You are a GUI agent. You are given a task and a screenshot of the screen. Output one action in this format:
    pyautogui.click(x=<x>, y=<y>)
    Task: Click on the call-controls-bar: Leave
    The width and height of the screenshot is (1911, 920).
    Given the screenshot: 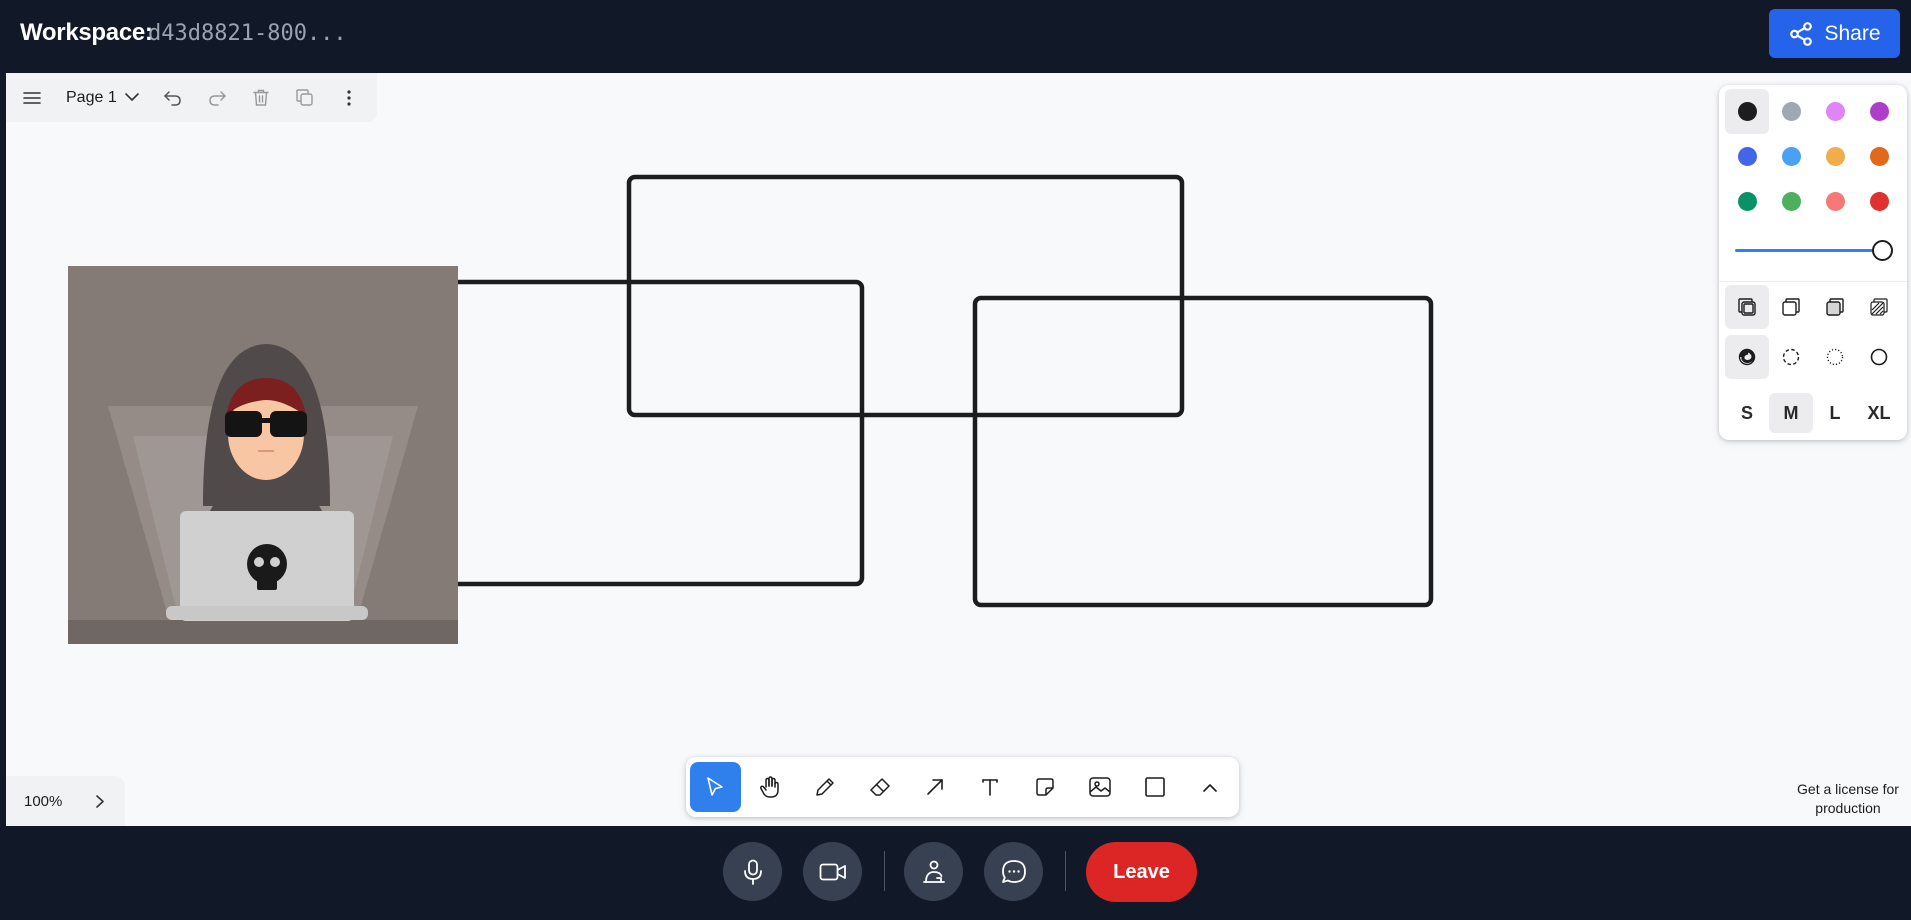 What is the action you would take?
    pyautogui.click(x=955, y=873)
    